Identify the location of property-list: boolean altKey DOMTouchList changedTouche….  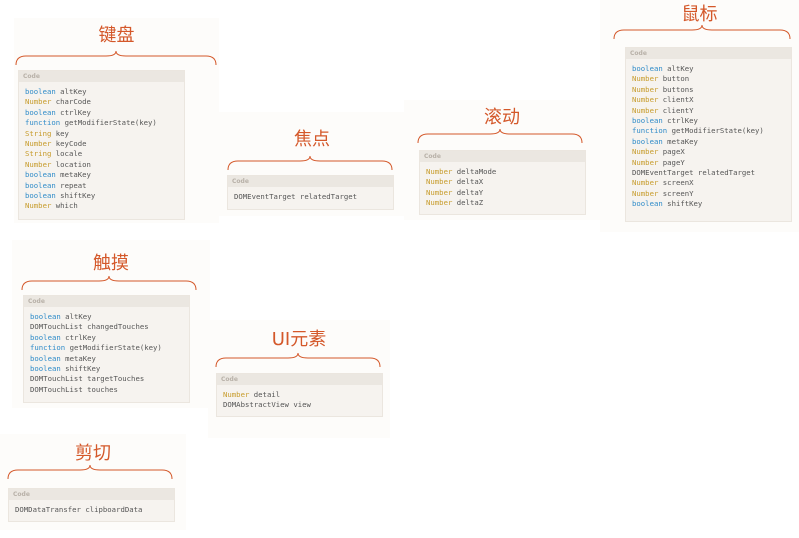
(106, 351).